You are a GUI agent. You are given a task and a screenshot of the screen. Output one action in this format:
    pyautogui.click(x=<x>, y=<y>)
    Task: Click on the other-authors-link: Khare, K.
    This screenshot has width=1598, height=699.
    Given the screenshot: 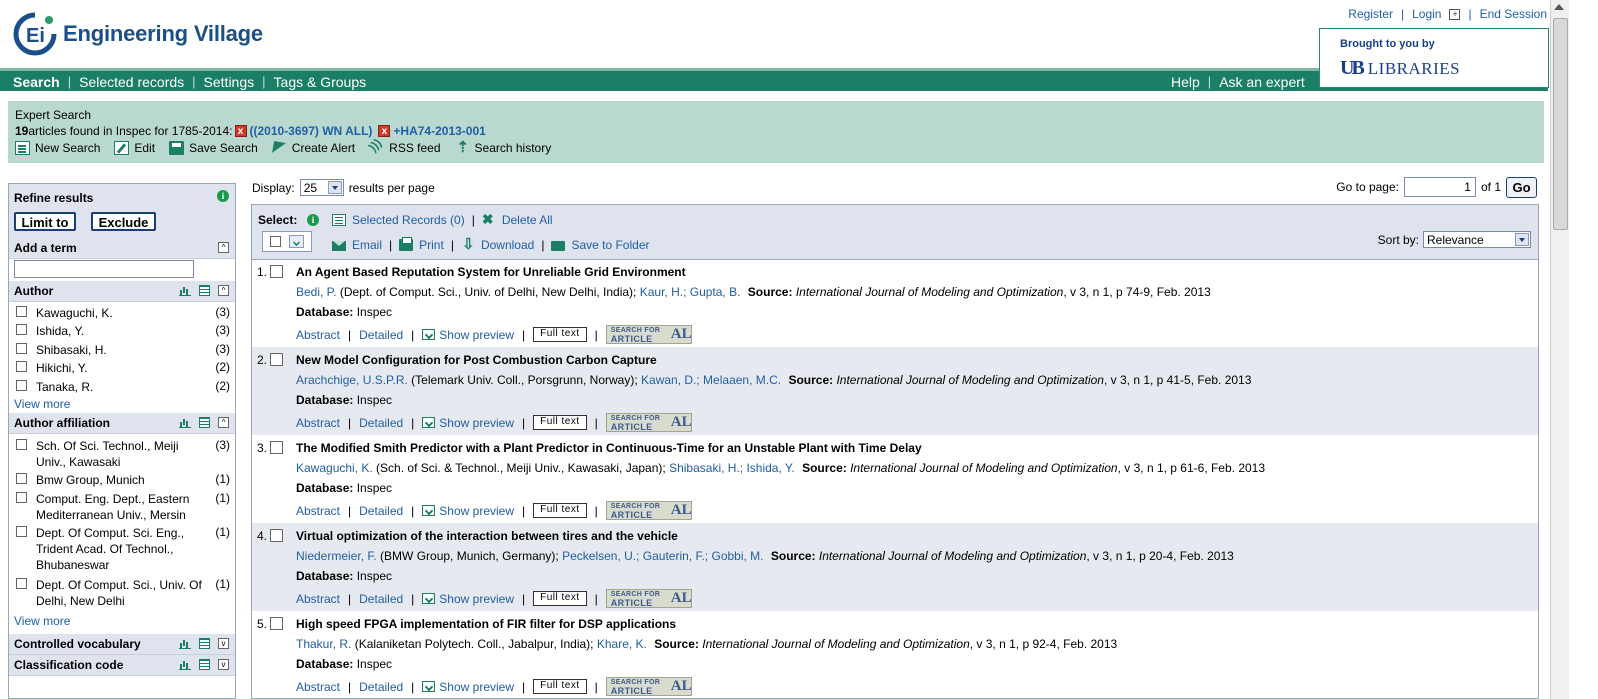 What is the action you would take?
    pyautogui.click(x=622, y=644)
    